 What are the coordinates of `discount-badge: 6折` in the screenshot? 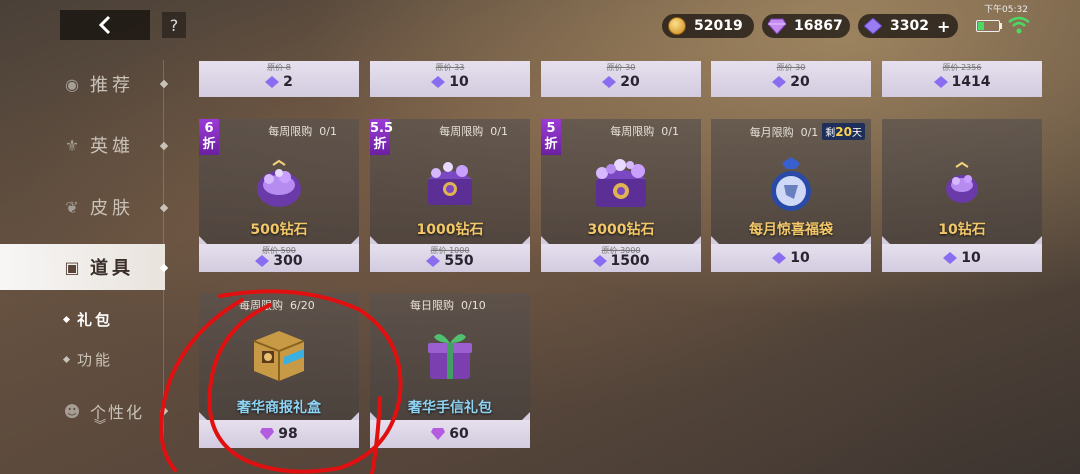 It's located at (209, 137).